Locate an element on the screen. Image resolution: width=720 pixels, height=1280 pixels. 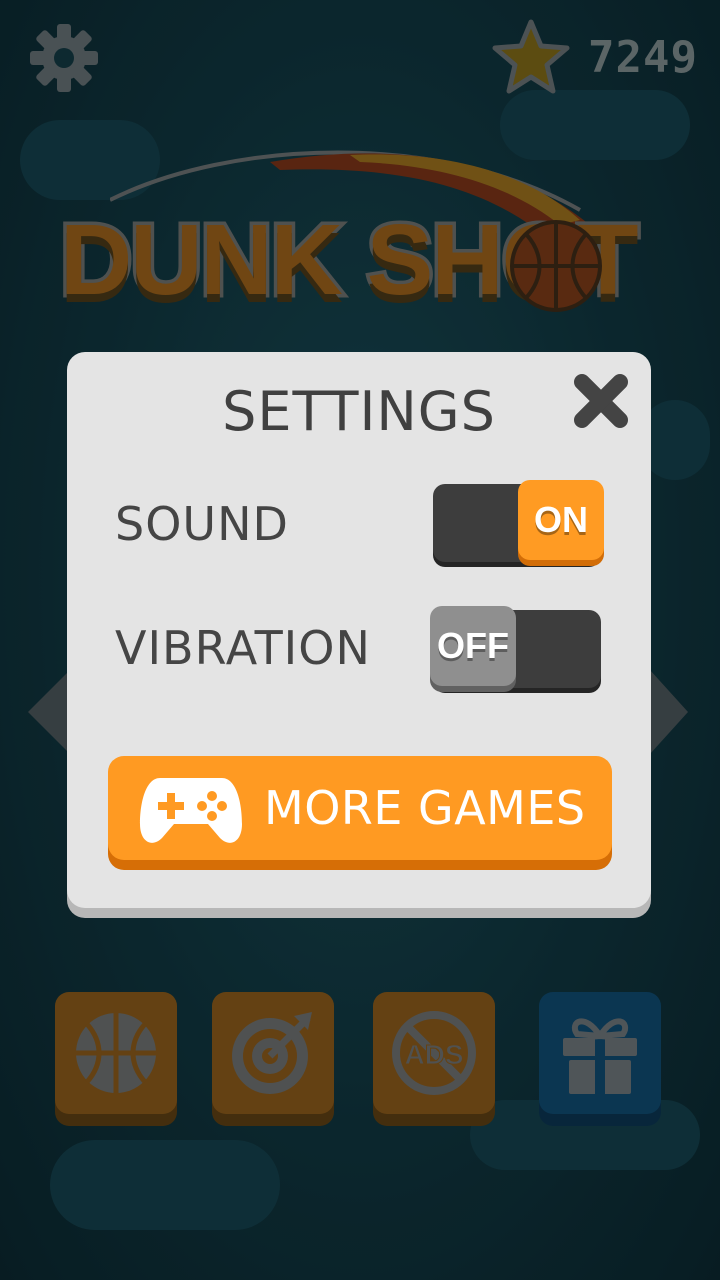
sound-toggle-knob: ON is located at coordinates (561, 520).